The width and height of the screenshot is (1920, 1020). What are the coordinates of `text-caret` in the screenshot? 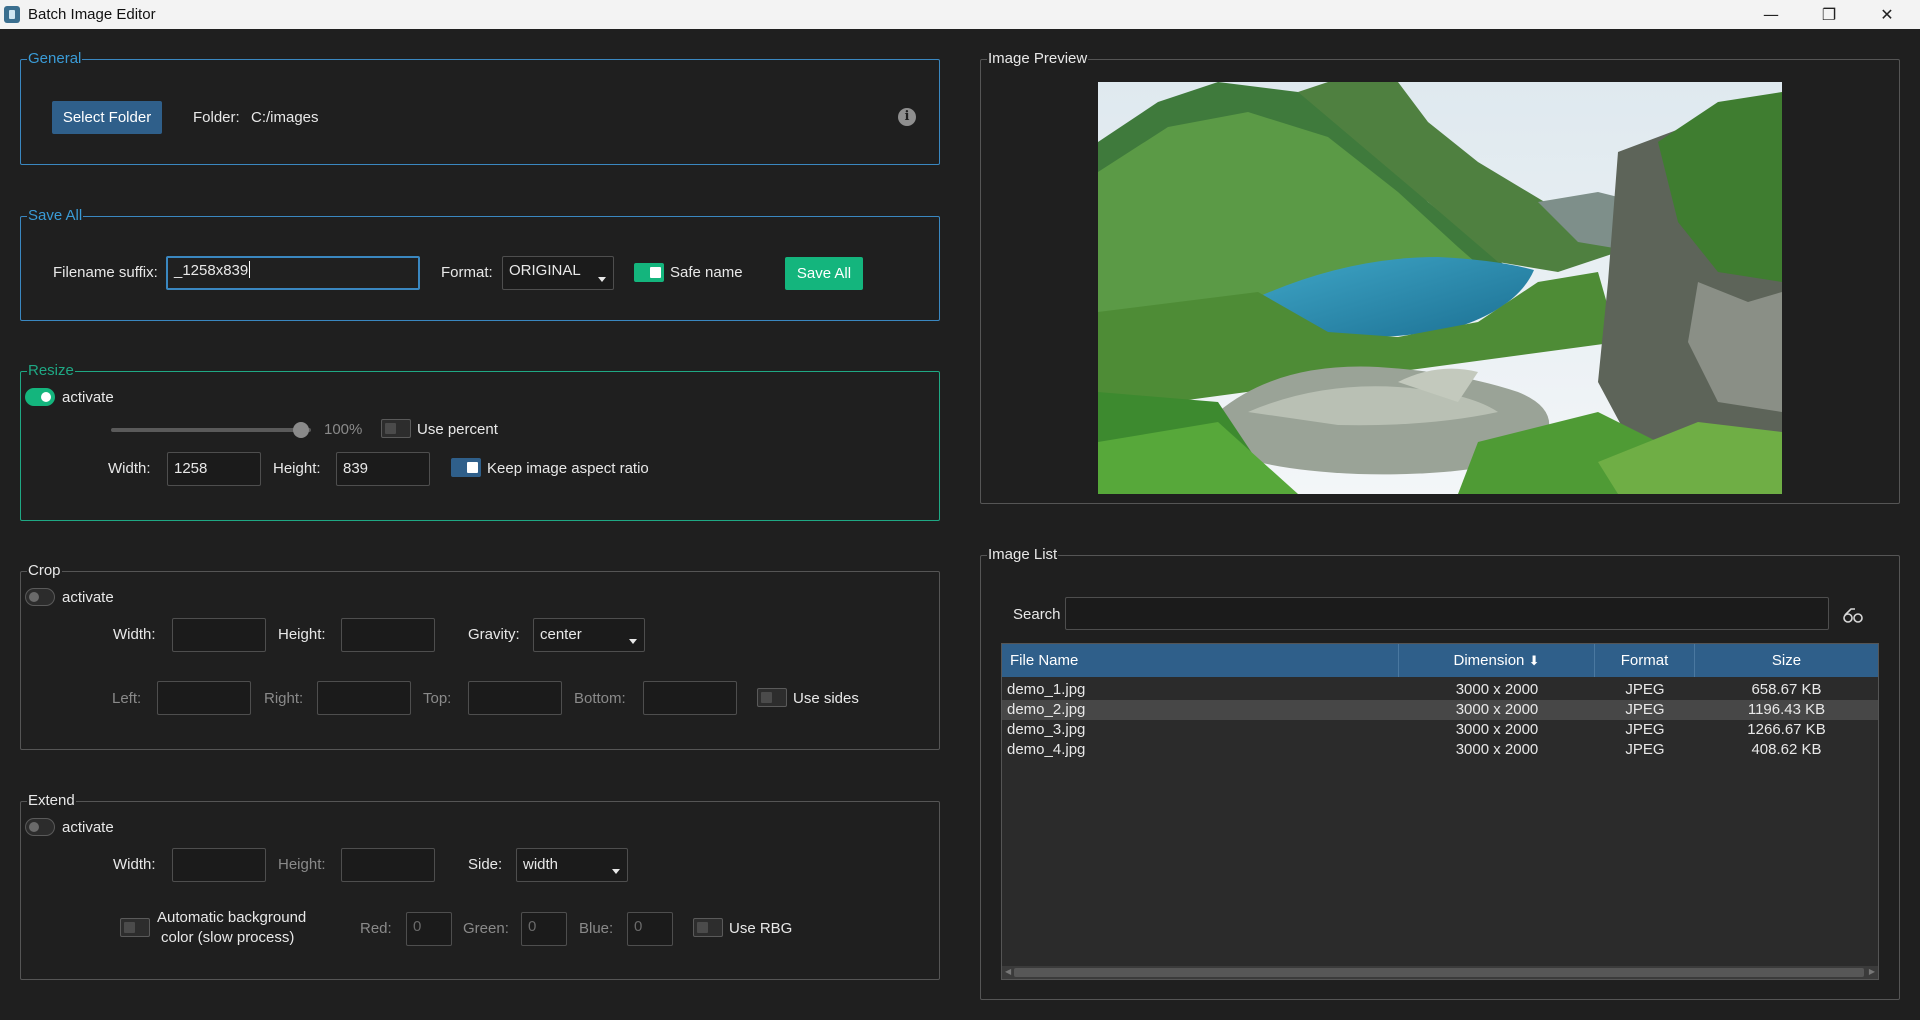 It's located at (250, 269).